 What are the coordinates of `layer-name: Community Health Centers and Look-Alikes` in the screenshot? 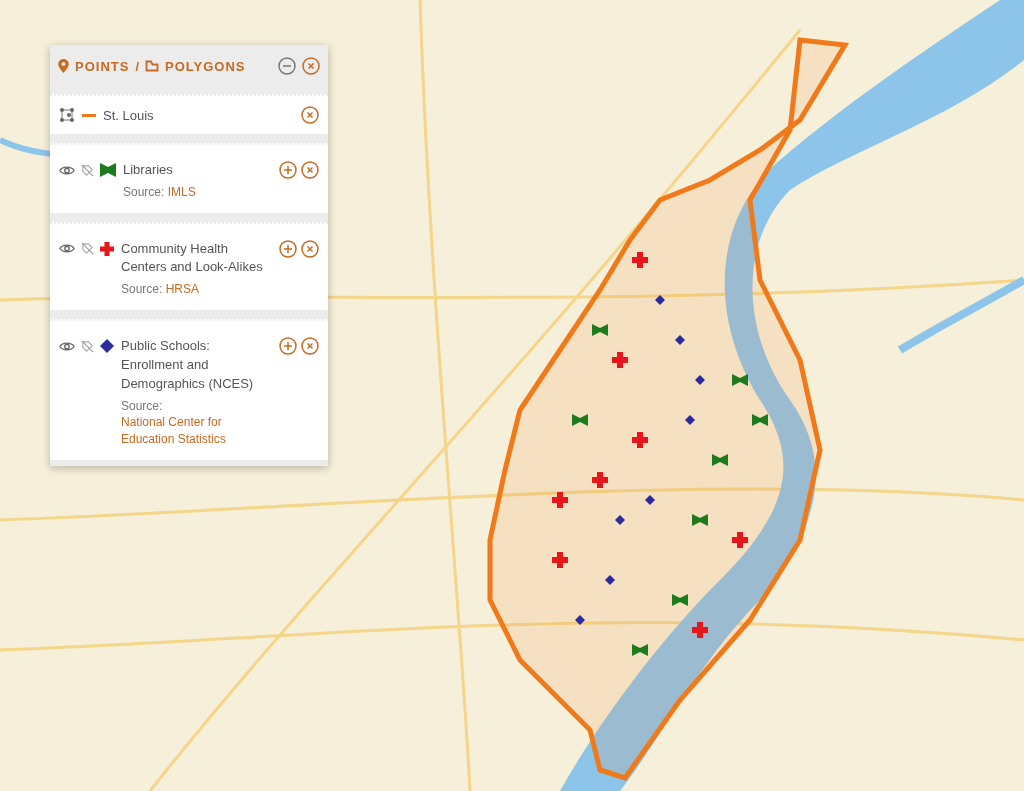 It's located at (192, 258).